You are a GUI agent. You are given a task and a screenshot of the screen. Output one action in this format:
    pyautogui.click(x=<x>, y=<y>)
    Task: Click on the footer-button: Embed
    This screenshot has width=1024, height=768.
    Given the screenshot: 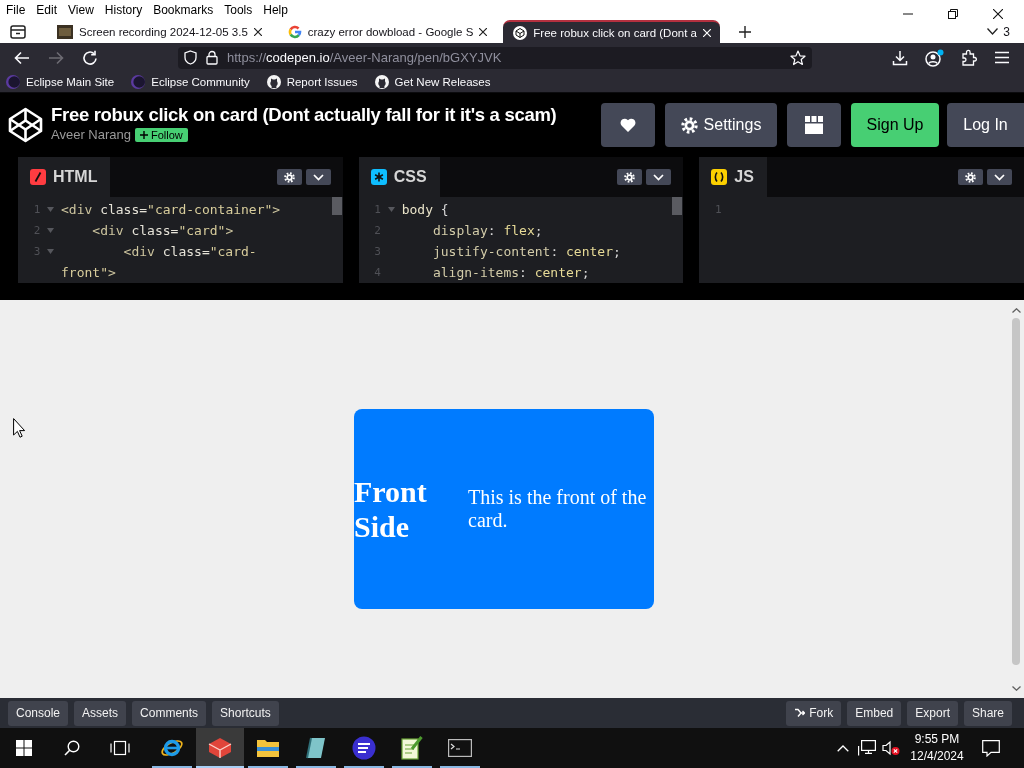 What is the action you would take?
    pyautogui.click(x=874, y=713)
    